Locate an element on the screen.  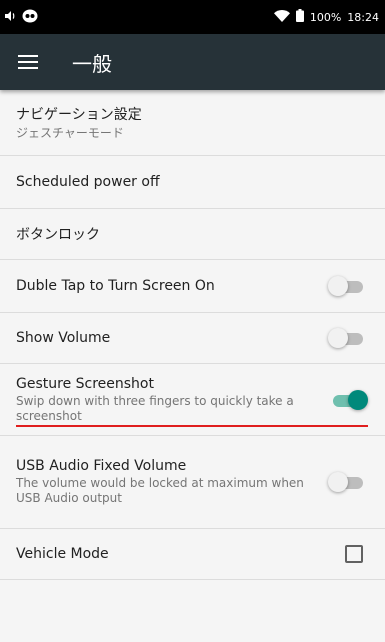
setting-button-lock: ボタンロック is located at coordinates (192, 234).